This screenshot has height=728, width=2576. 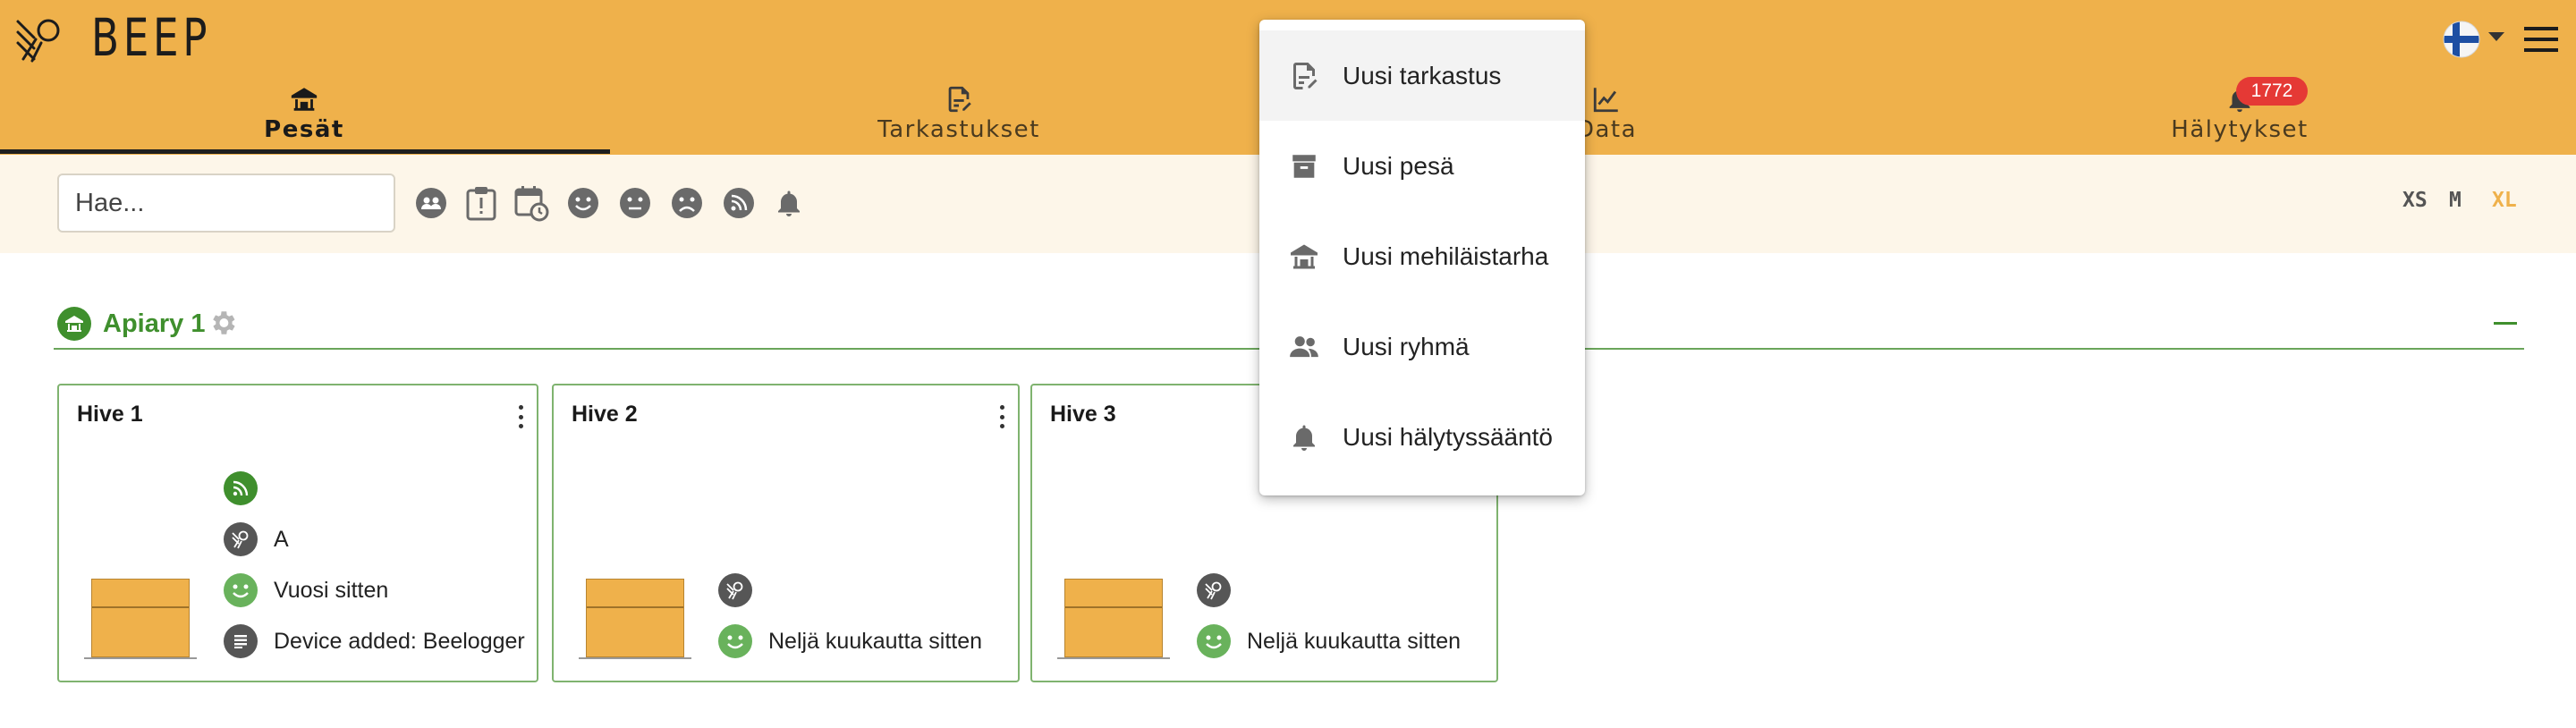 I want to click on hive-status-row: A, so click(x=256, y=539).